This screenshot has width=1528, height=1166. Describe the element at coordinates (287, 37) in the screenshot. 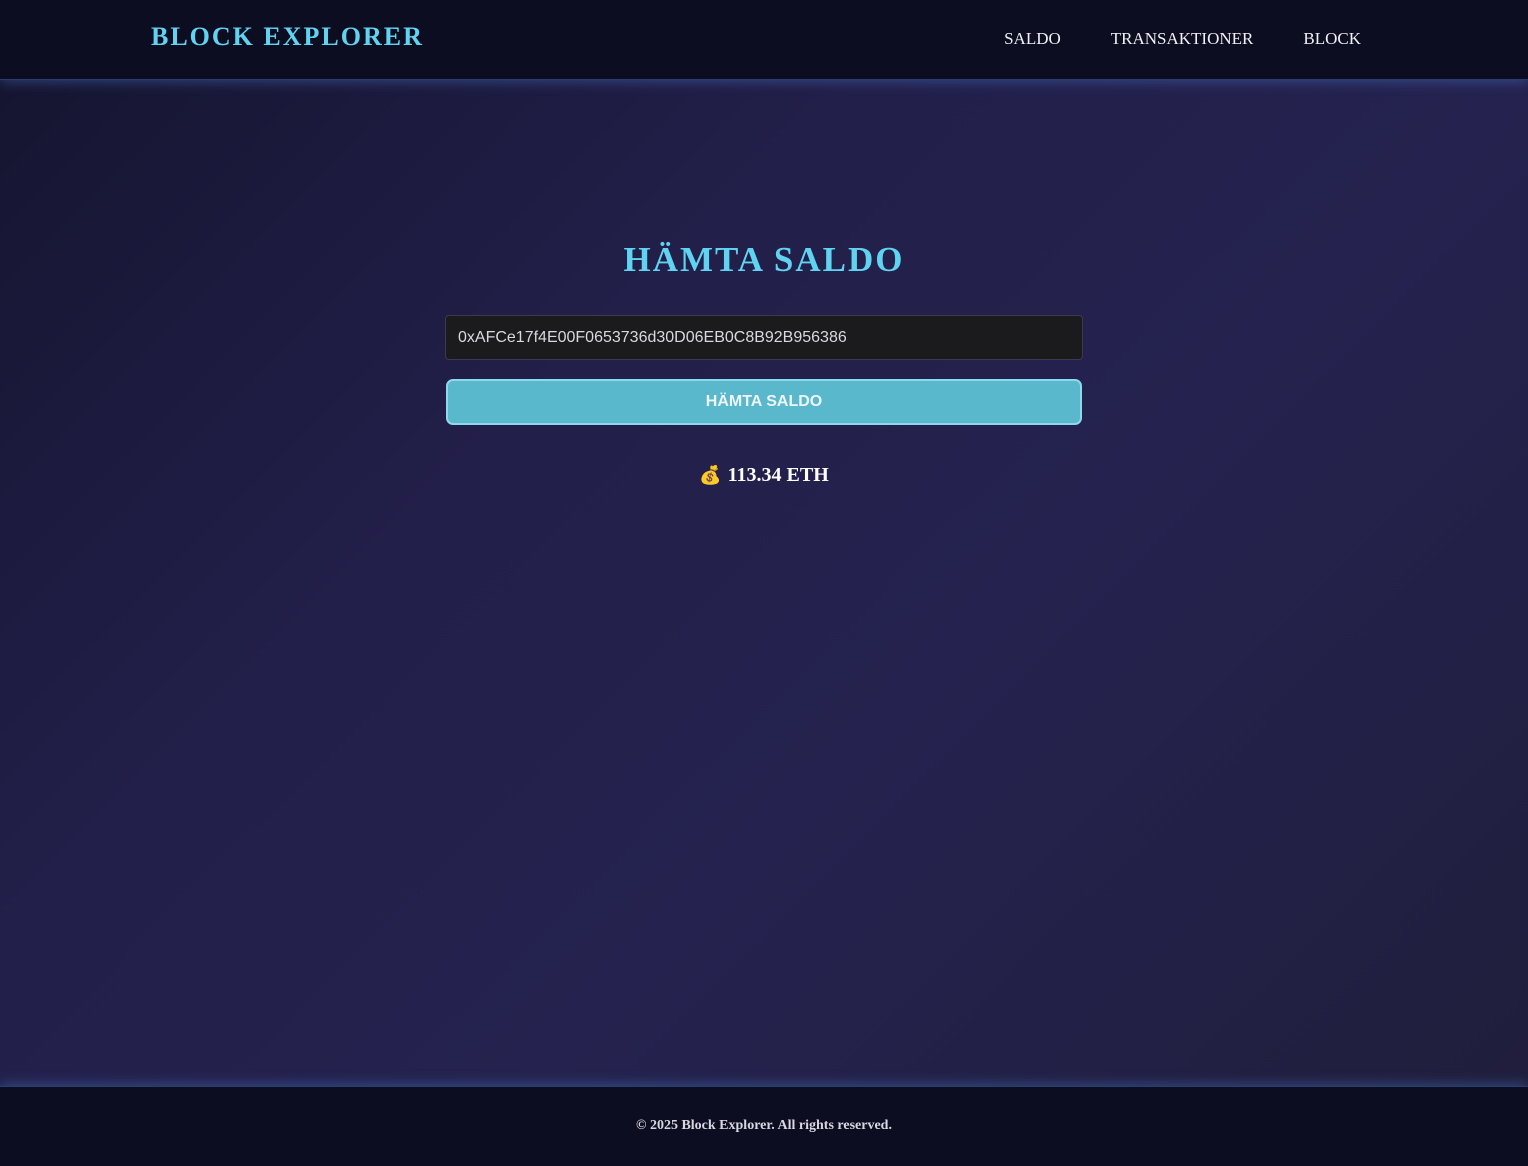

I see `brand-logo: BLOCK EXPLORER` at that location.